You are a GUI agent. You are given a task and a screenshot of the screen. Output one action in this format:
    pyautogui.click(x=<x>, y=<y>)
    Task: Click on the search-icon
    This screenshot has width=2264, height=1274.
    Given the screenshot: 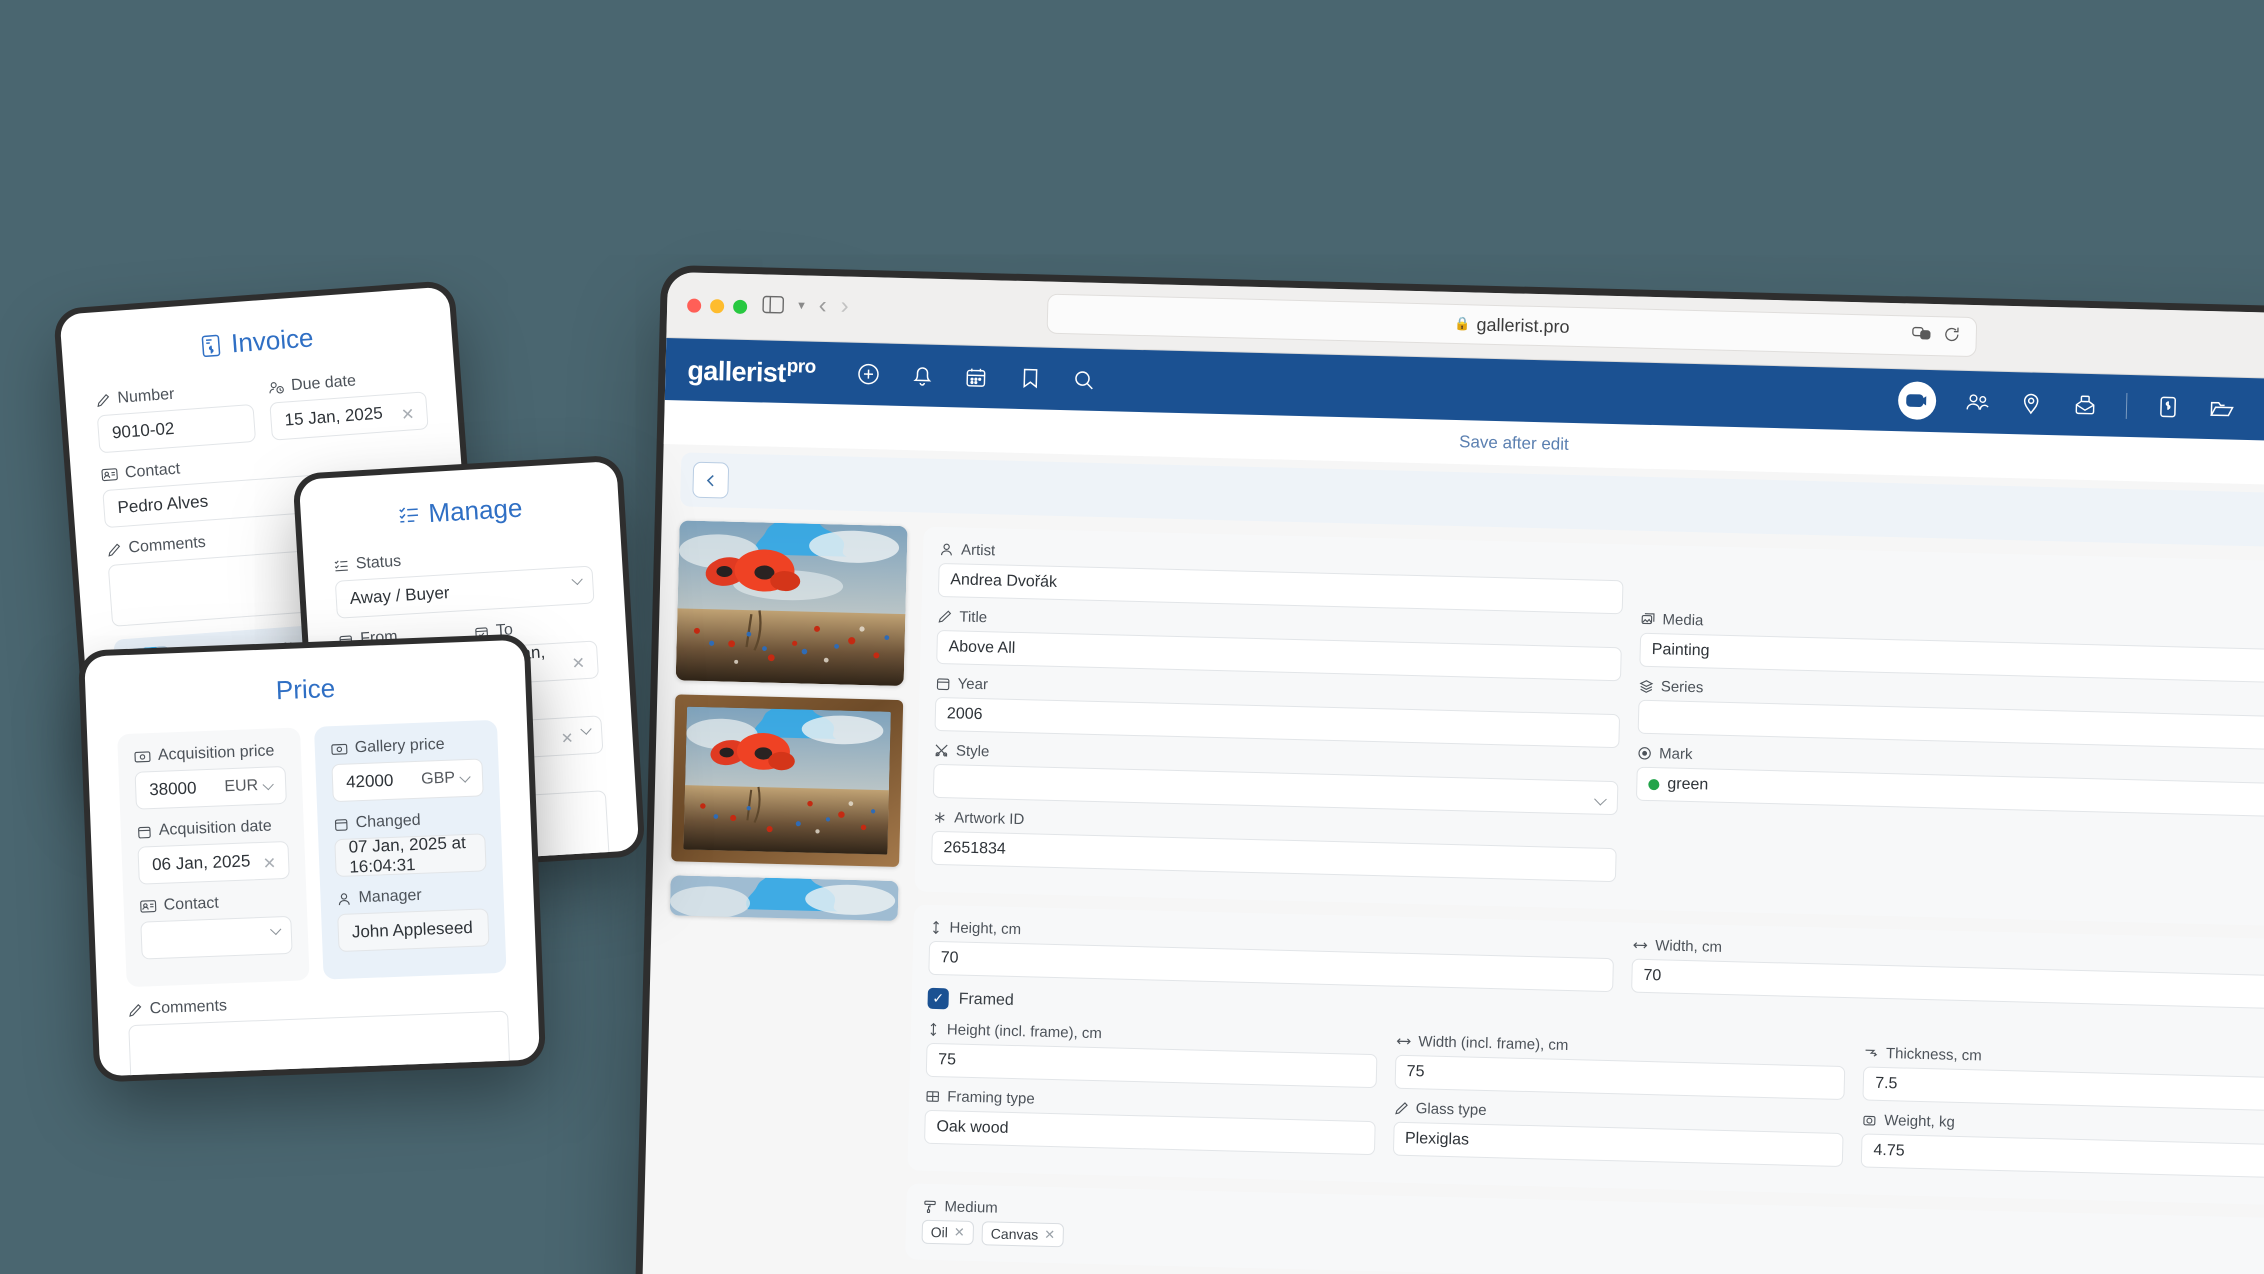 What is the action you would take?
    pyautogui.click(x=1084, y=379)
    